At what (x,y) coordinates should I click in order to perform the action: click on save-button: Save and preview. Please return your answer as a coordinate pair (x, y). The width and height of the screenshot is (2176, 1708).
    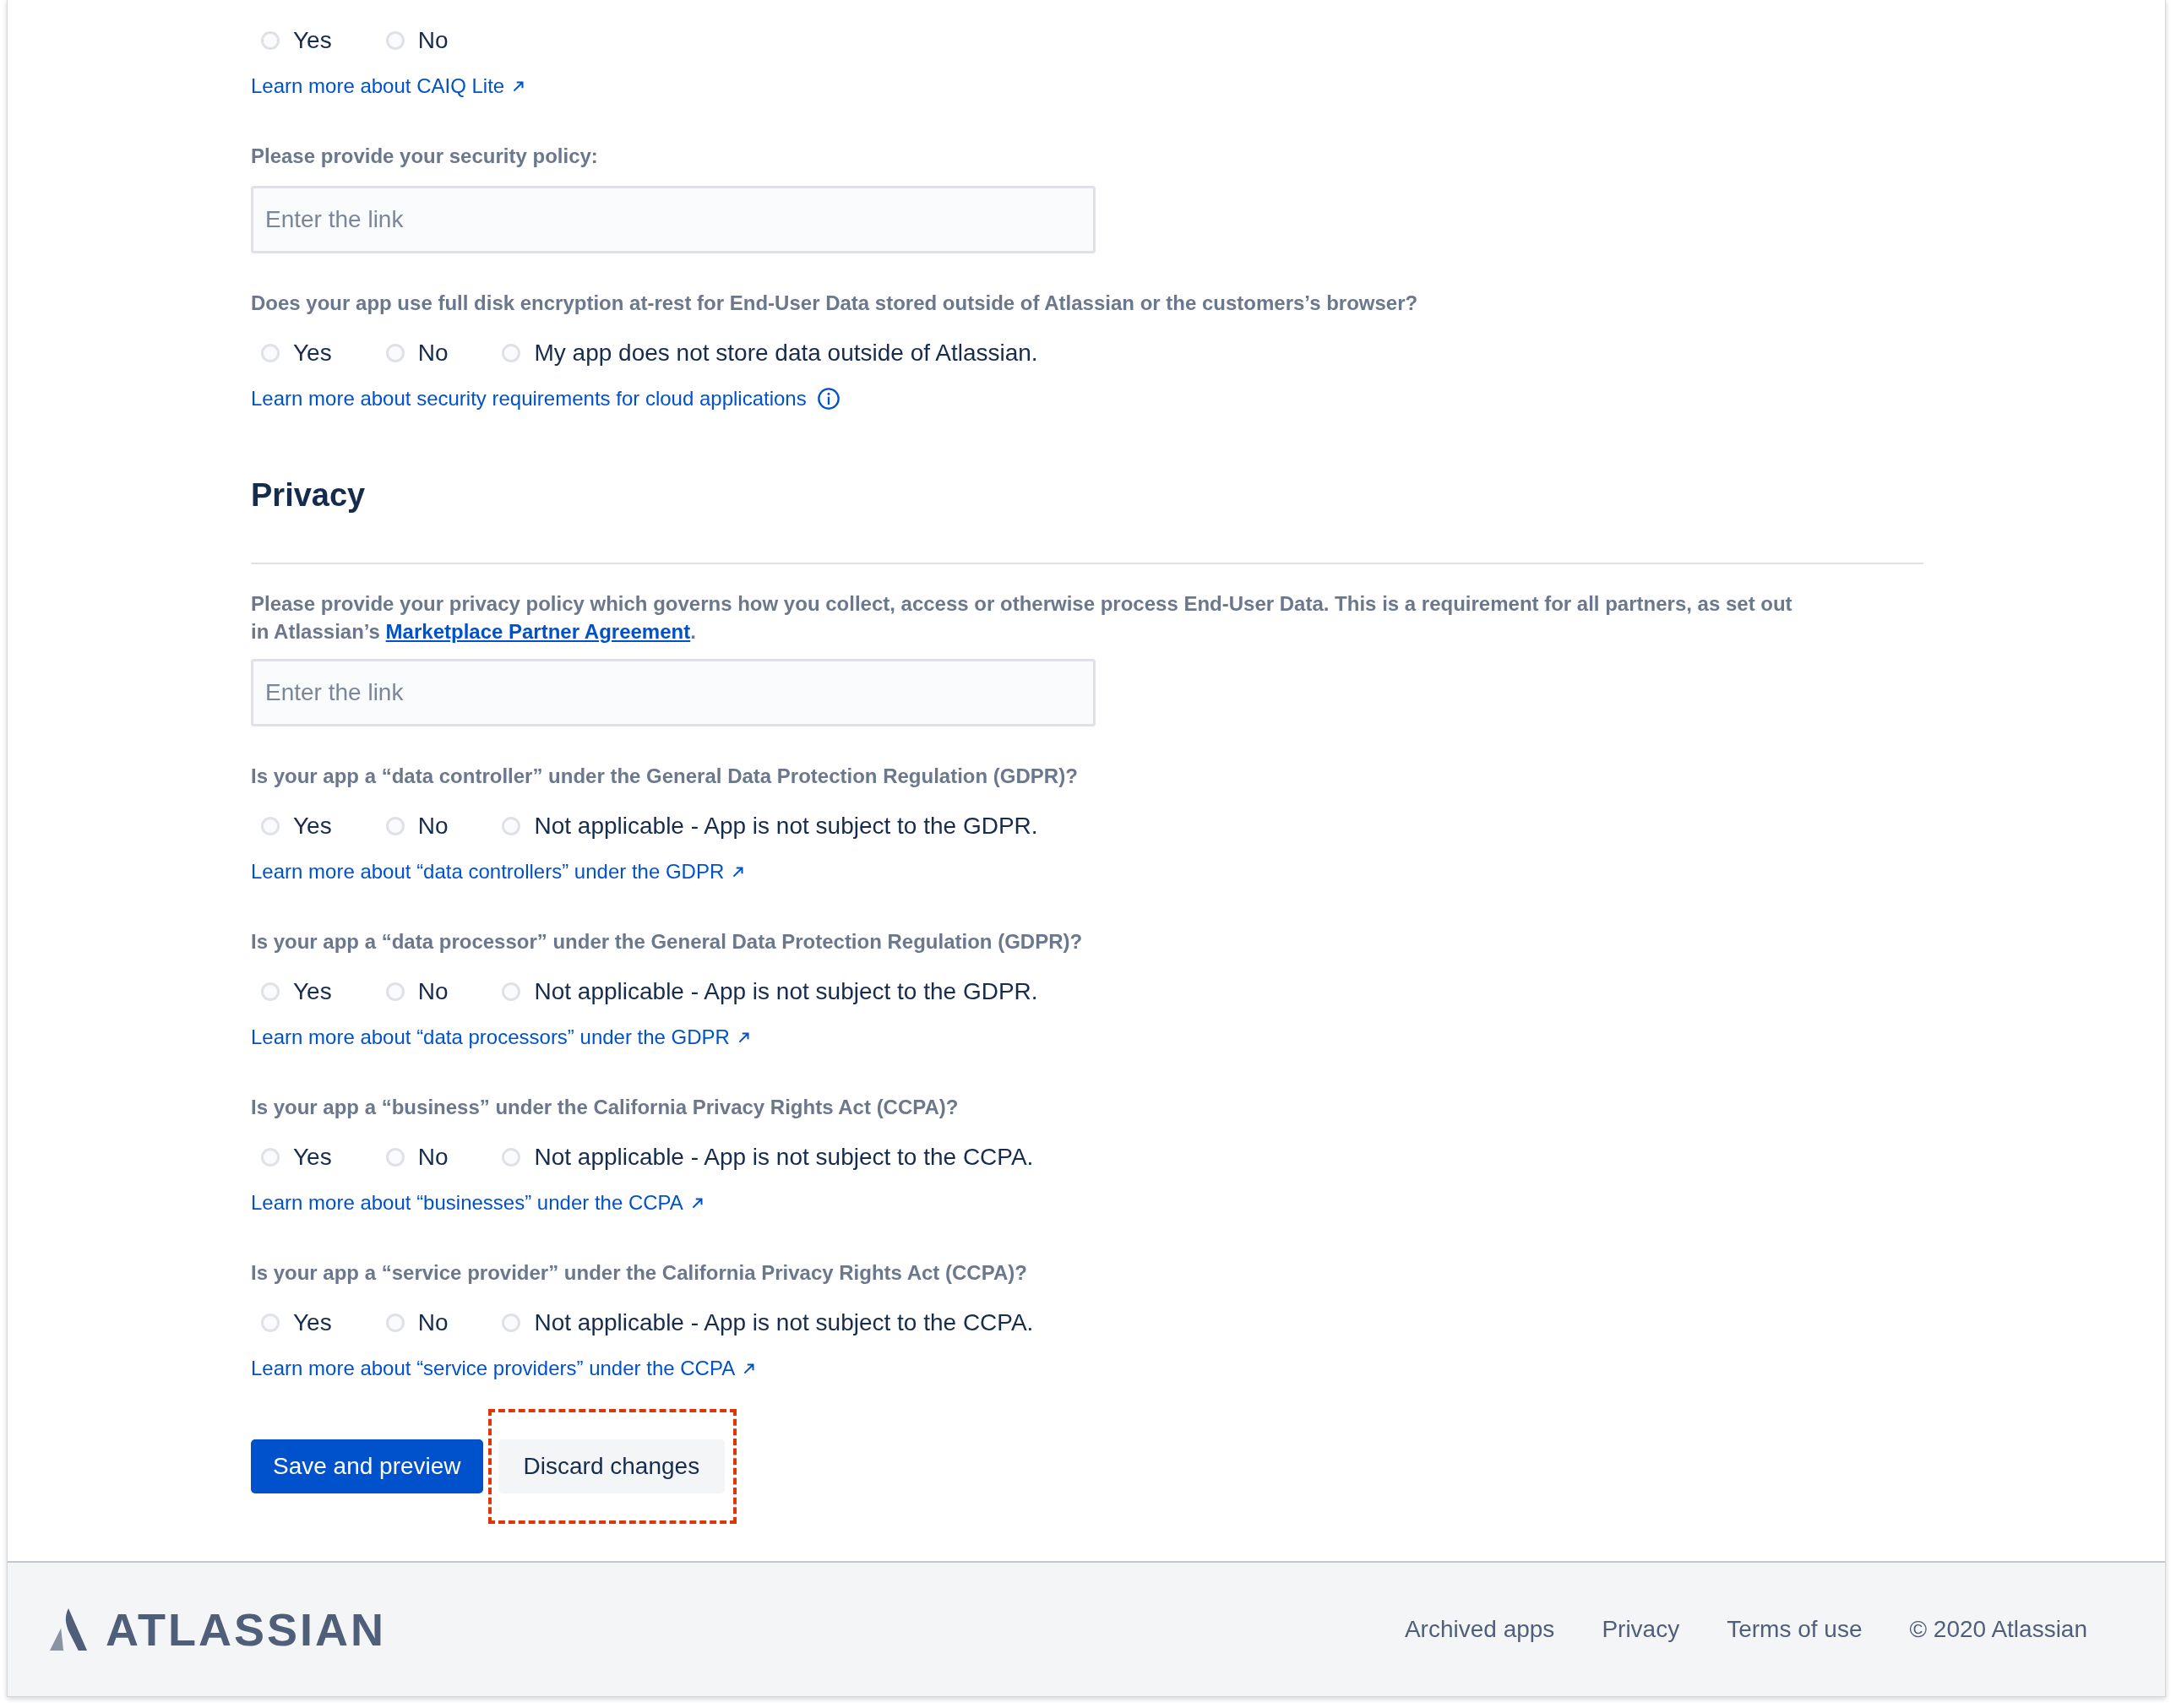
    Looking at the image, I should click on (367, 1466).